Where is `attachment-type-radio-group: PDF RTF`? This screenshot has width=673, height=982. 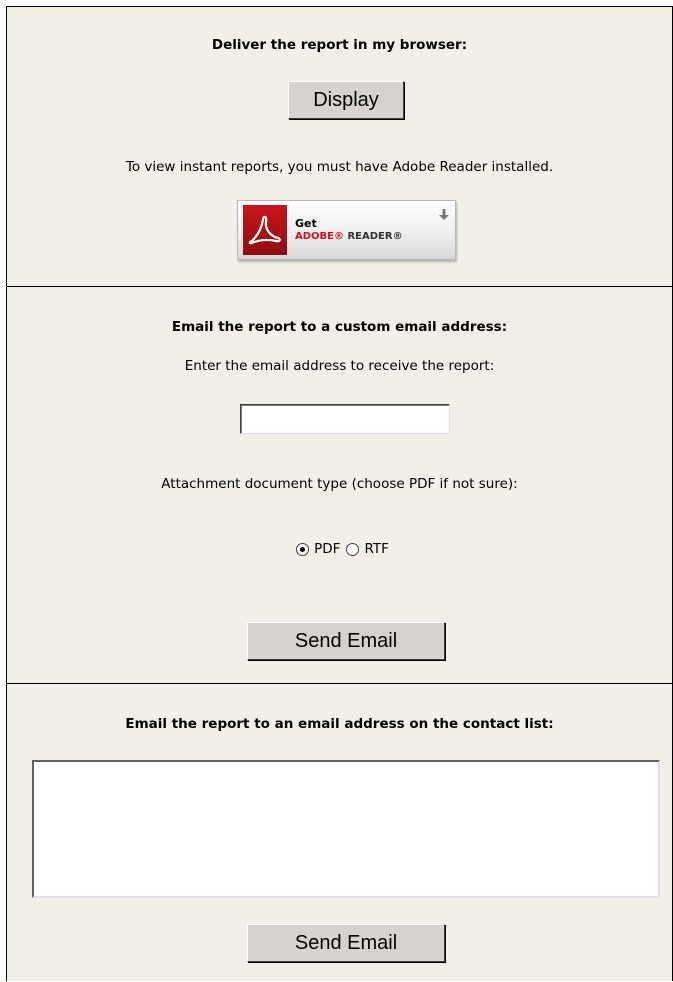
attachment-type-radio-group: PDF RTF is located at coordinates (339, 549).